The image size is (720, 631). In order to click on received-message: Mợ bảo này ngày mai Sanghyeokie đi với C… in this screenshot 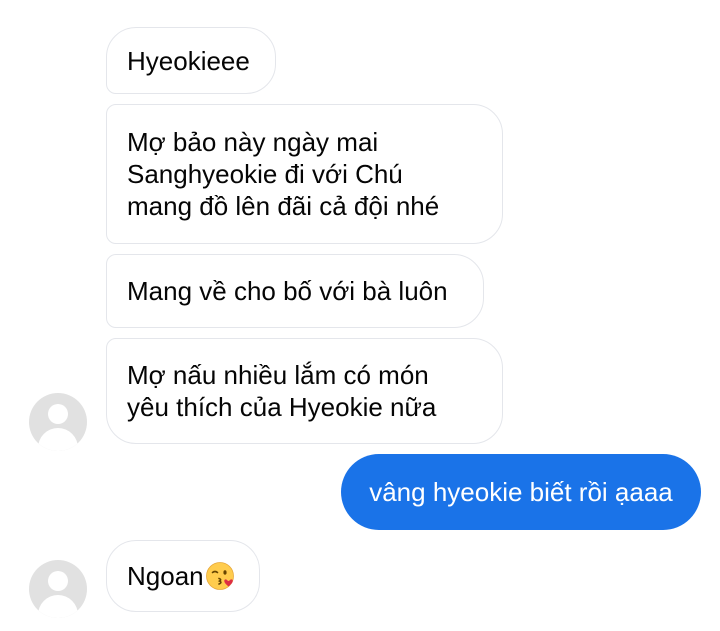, I will do `click(304, 174)`.